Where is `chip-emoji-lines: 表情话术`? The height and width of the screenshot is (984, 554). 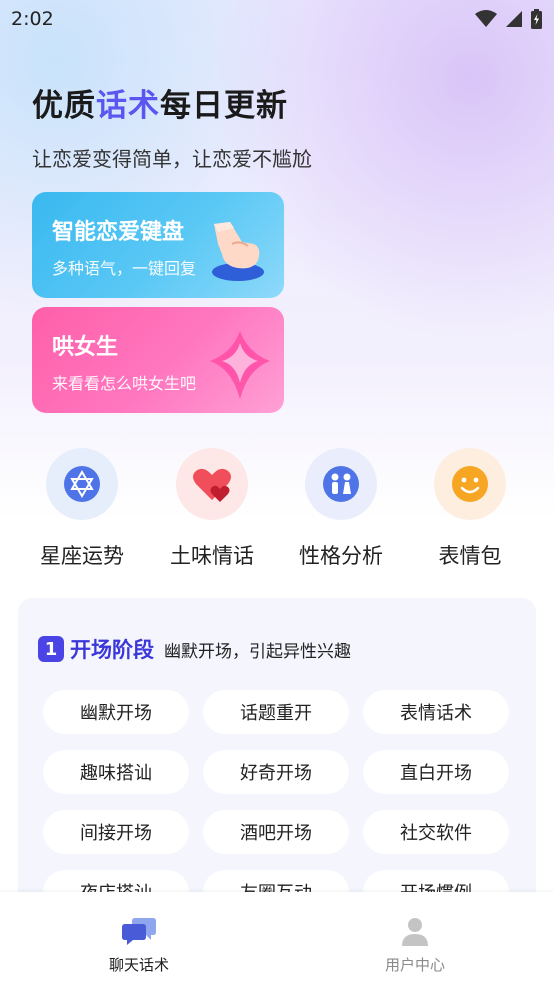 chip-emoji-lines: 表情话术 is located at coordinates (436, 712).